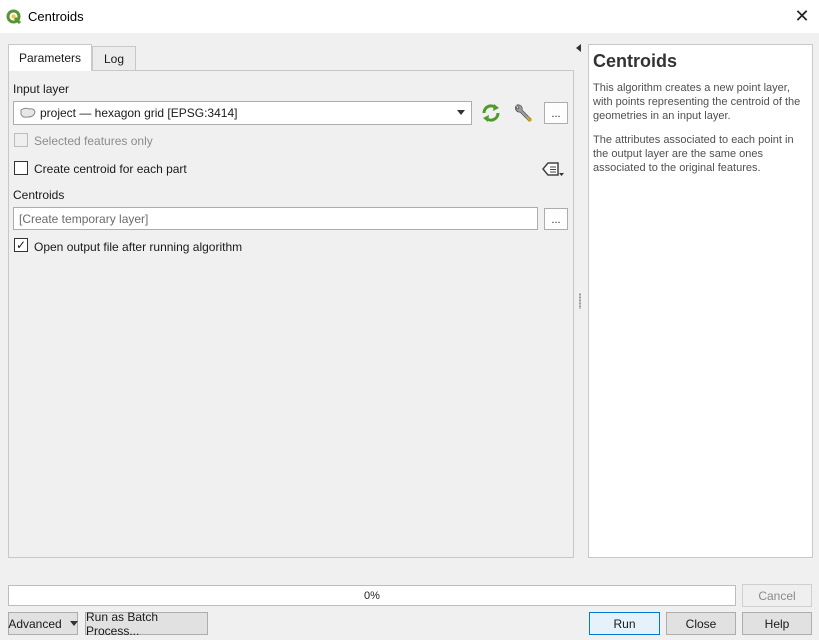 This screenshot has height=640, width=819. I want to click on progress-bar: 0%, so click(372, 595).